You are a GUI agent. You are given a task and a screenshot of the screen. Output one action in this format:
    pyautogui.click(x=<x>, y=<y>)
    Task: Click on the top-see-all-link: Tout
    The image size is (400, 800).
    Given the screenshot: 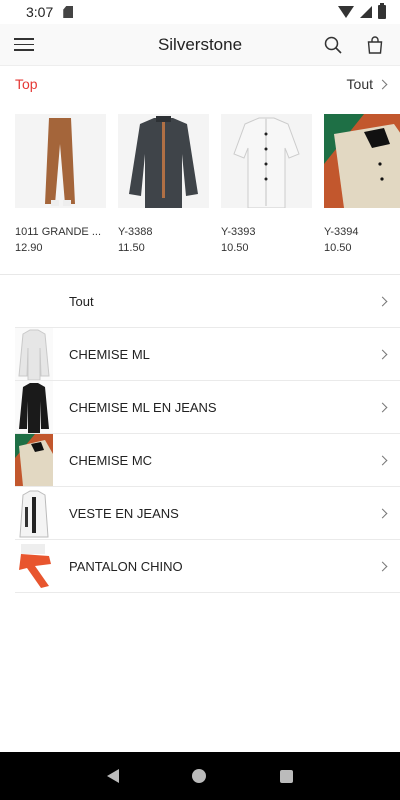 What is the action you would take?
    pyautogui.click(x=367, y=84)
    